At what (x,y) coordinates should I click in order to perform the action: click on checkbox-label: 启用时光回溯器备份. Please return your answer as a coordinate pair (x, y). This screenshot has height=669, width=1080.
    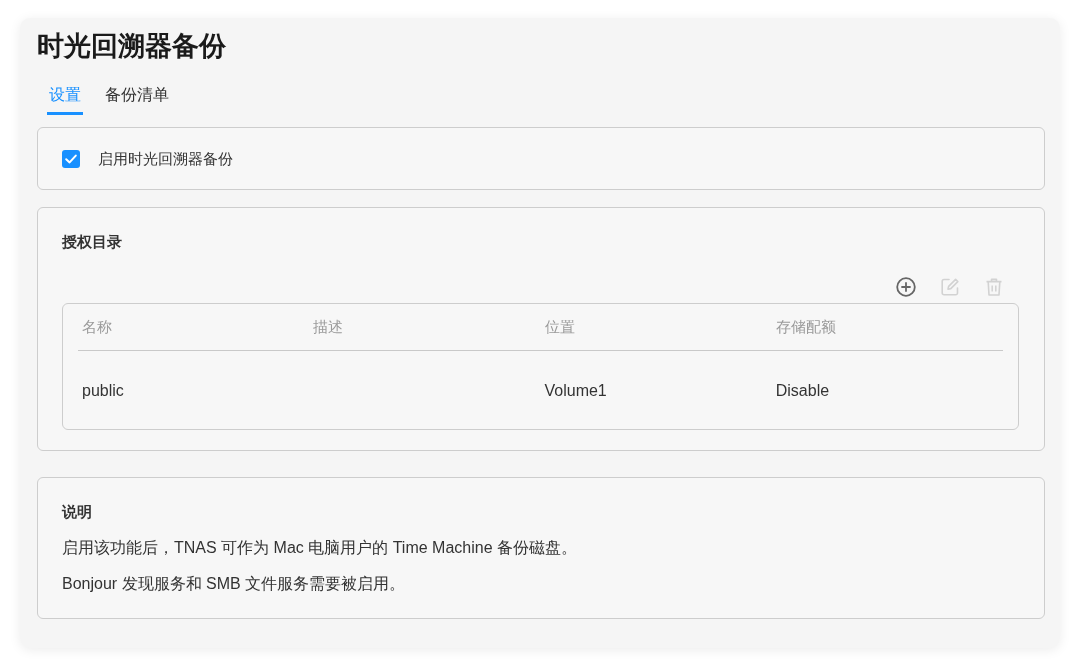
    Looking at the image, I should click on (165, 158).